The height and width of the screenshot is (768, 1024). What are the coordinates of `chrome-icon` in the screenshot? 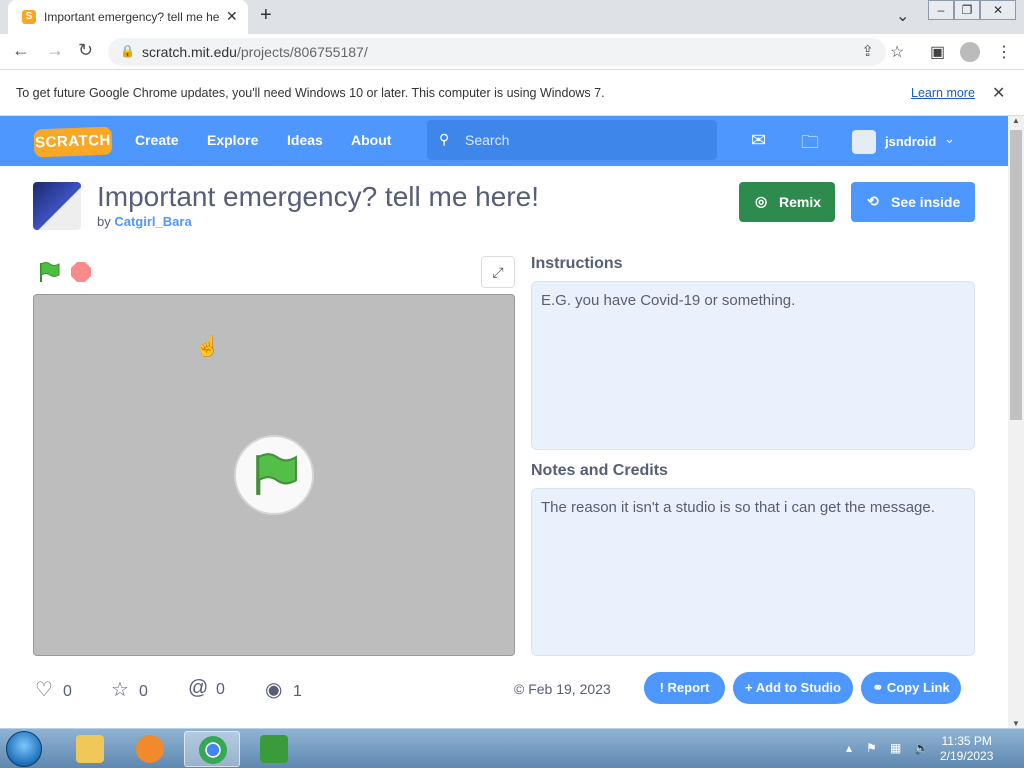 It's located at (213, 750).